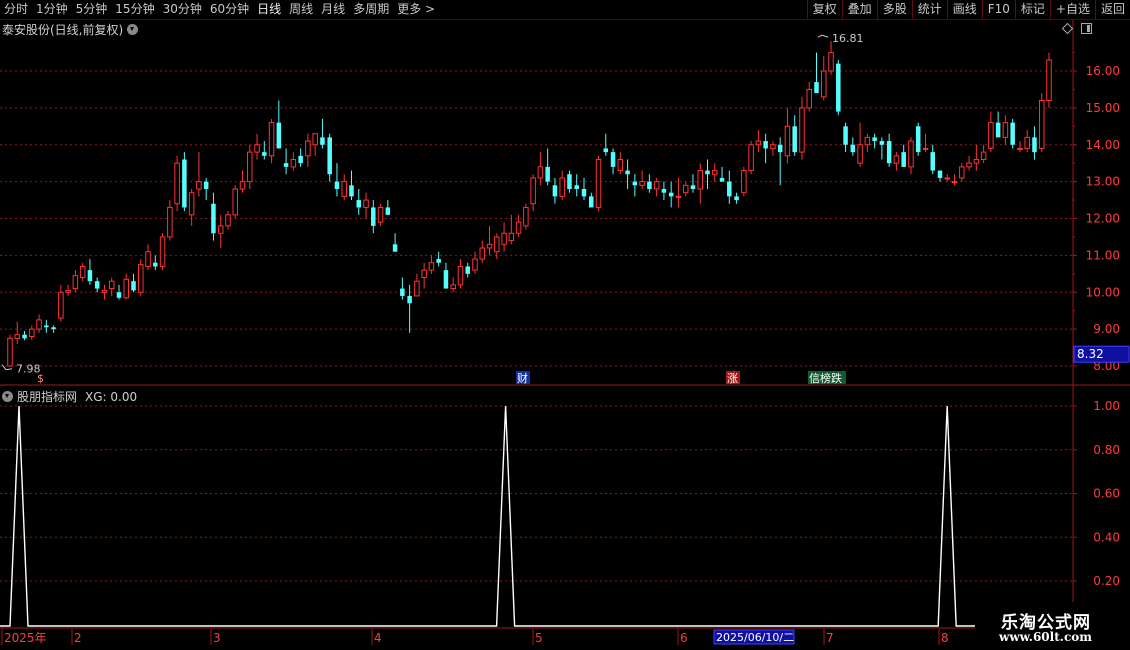  Describe the element at coordinates (684, 638) in the screenshot. I see `date-tick-label: 6` at that location.